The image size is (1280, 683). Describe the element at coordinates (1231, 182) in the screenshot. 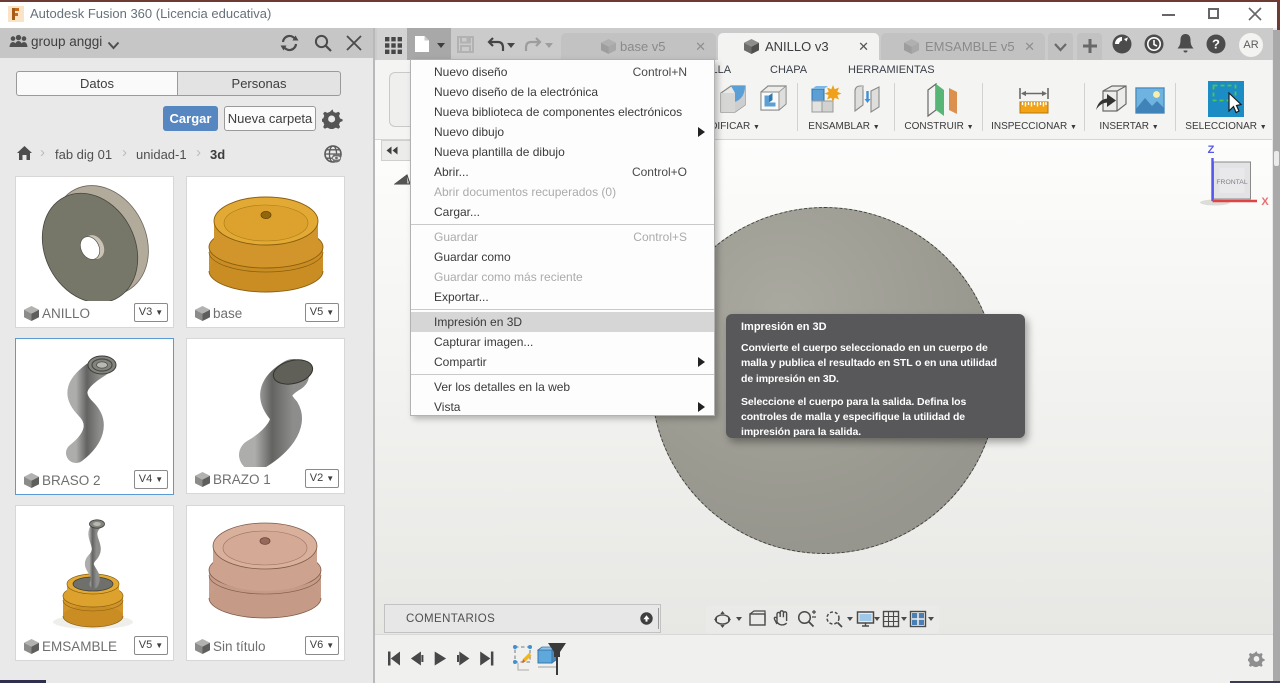

I see `svg-text: FRONTAL` at that location.